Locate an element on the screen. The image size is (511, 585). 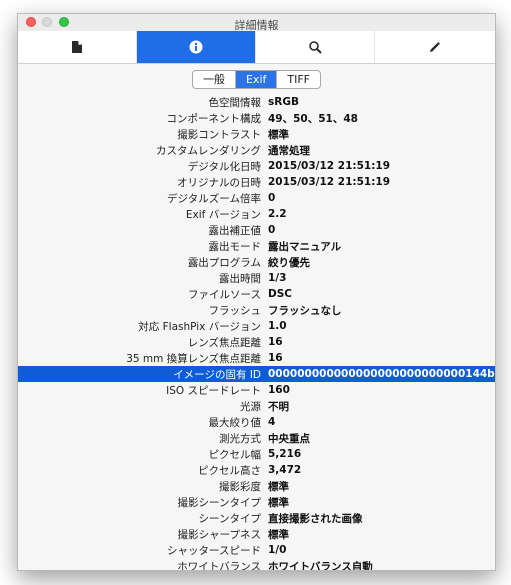
segment-bar: 一般 Exif TIFF is located at coordinates (256, 79).